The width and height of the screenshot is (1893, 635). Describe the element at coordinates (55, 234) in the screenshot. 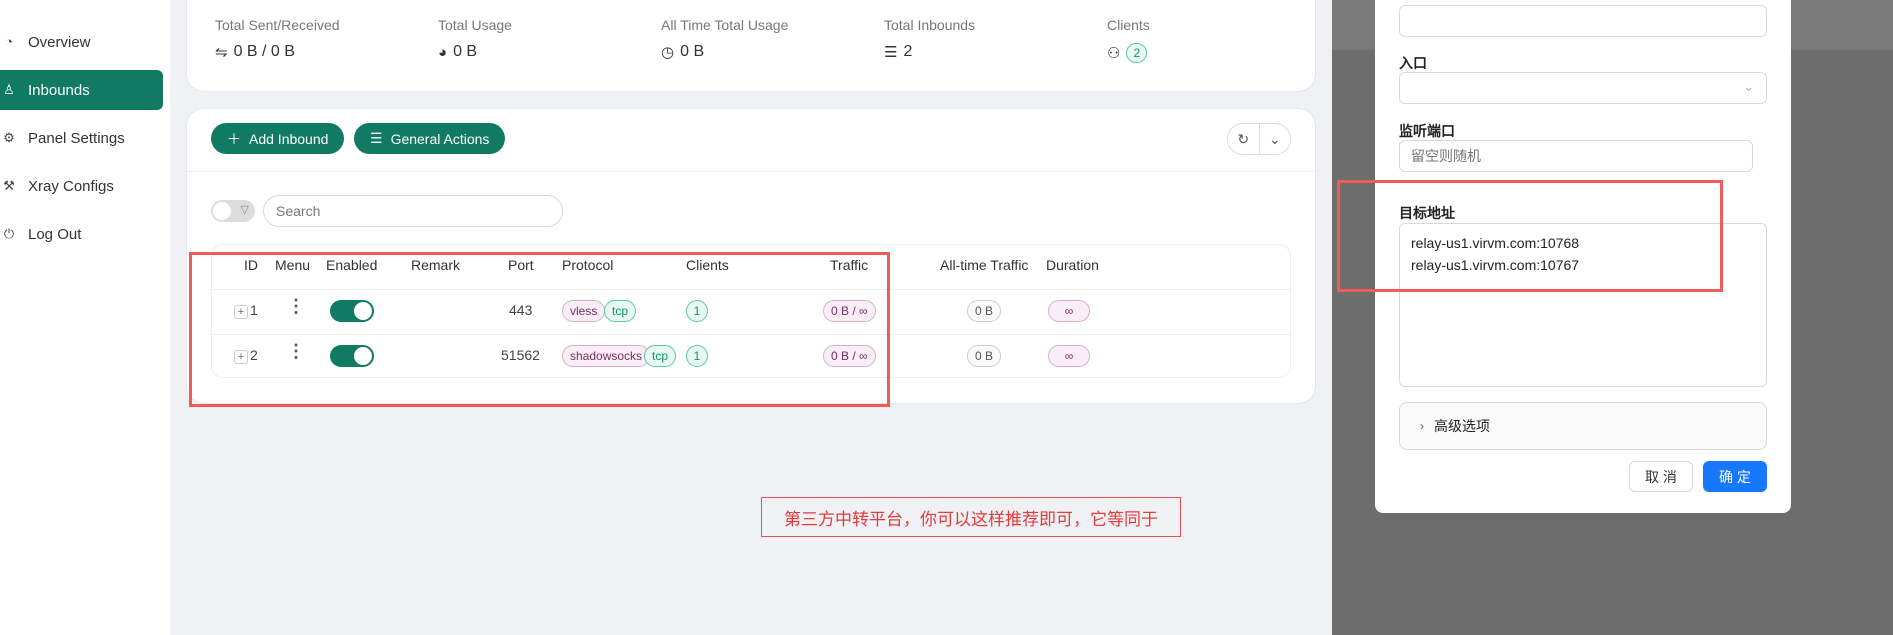

I see `sidebar-item-label: Log Out` at that location.